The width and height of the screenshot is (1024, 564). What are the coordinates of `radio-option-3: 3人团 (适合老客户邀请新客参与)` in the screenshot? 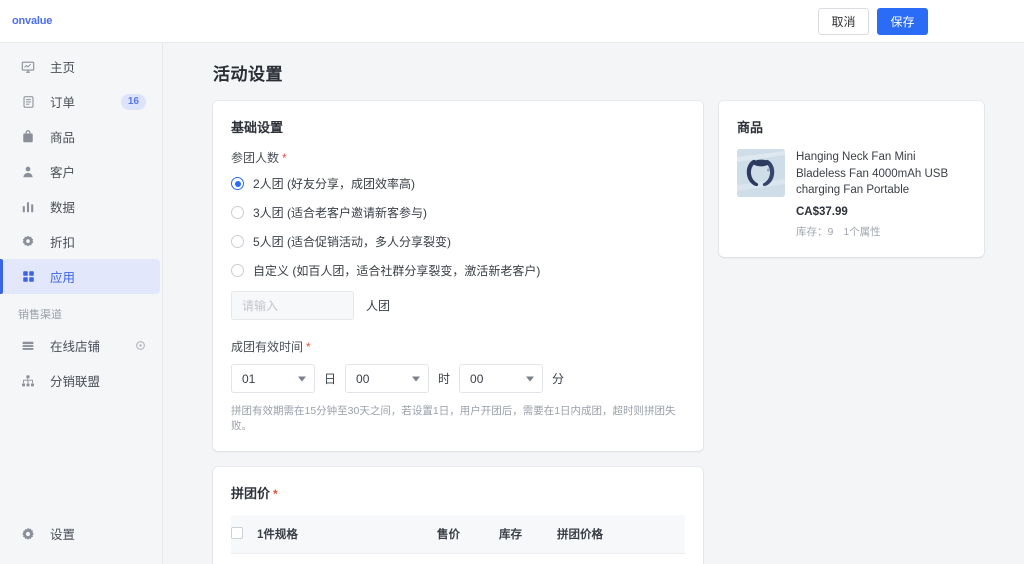 It's located at (458, 212).